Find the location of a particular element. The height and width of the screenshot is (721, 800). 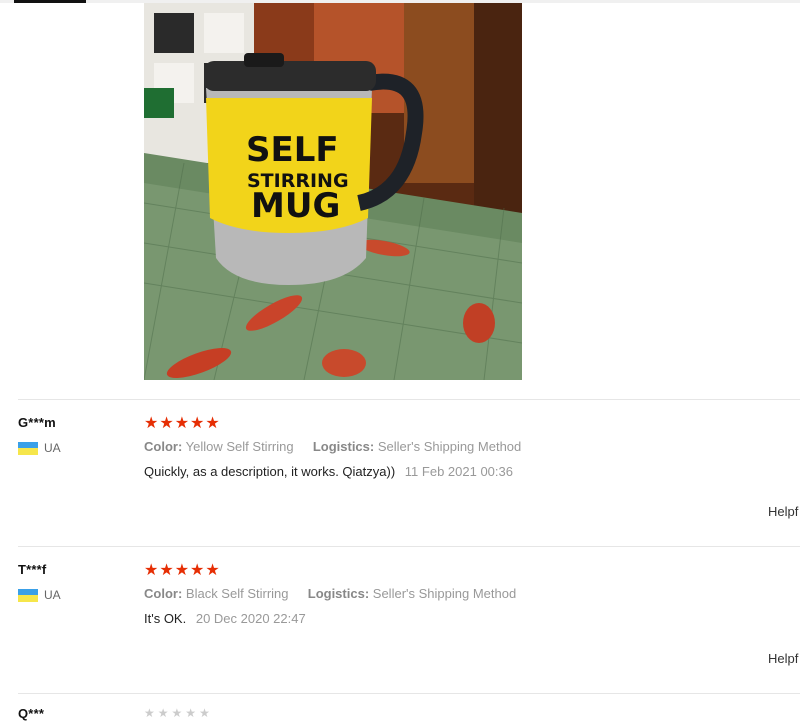

mug-text-line3: MUG is located at coordinates (295, 206).